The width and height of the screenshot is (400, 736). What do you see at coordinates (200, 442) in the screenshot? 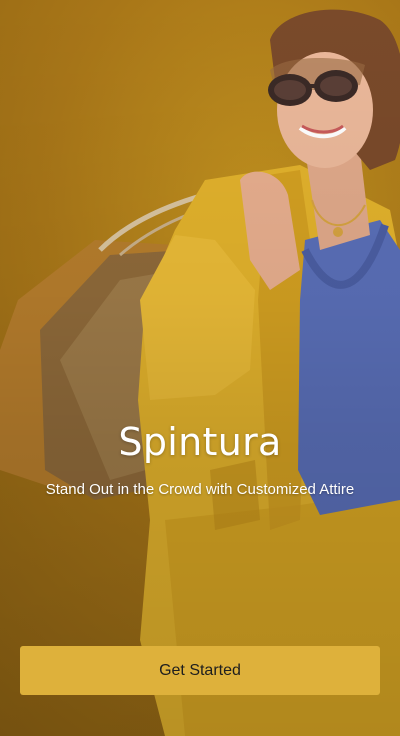
I see `app-title: Spintura` at bounding box center [200, 442].